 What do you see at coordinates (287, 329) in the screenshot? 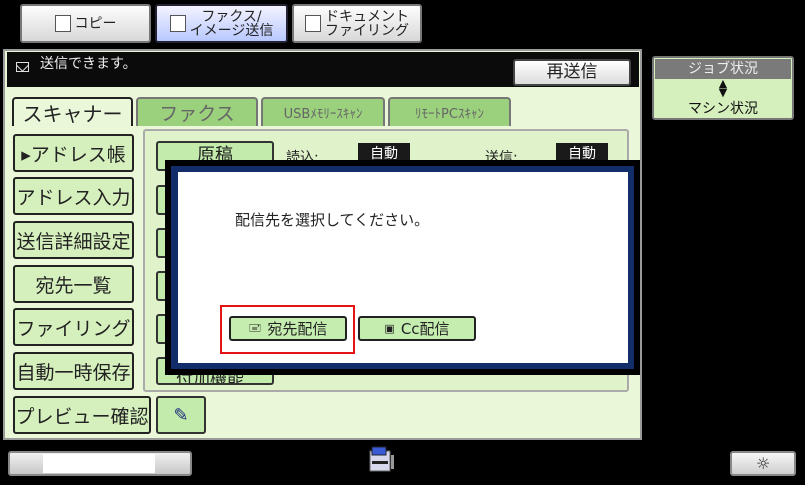
I see `selection-highlight` at bounding box center [287, 329].